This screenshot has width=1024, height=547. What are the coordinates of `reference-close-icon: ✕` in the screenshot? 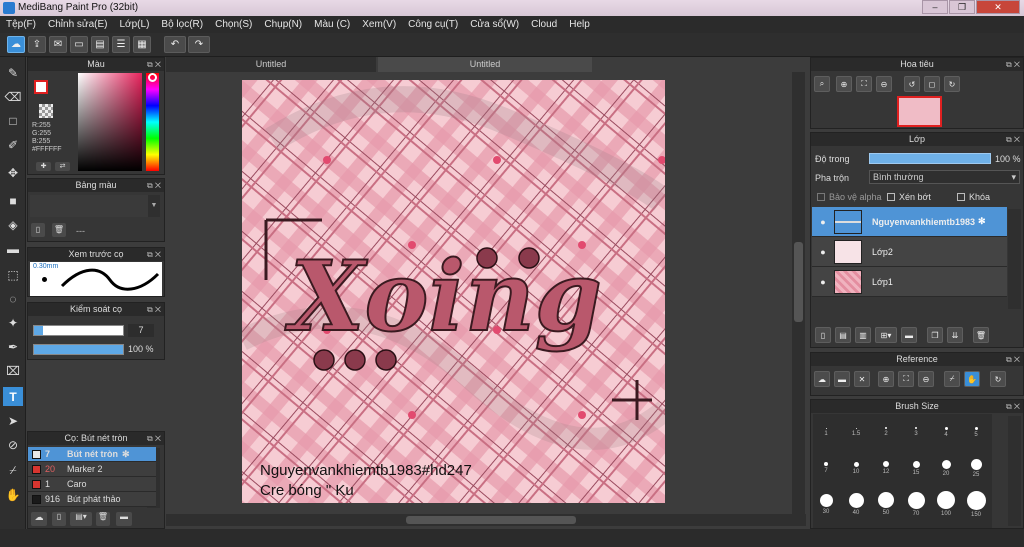 It's located at (862, 379).